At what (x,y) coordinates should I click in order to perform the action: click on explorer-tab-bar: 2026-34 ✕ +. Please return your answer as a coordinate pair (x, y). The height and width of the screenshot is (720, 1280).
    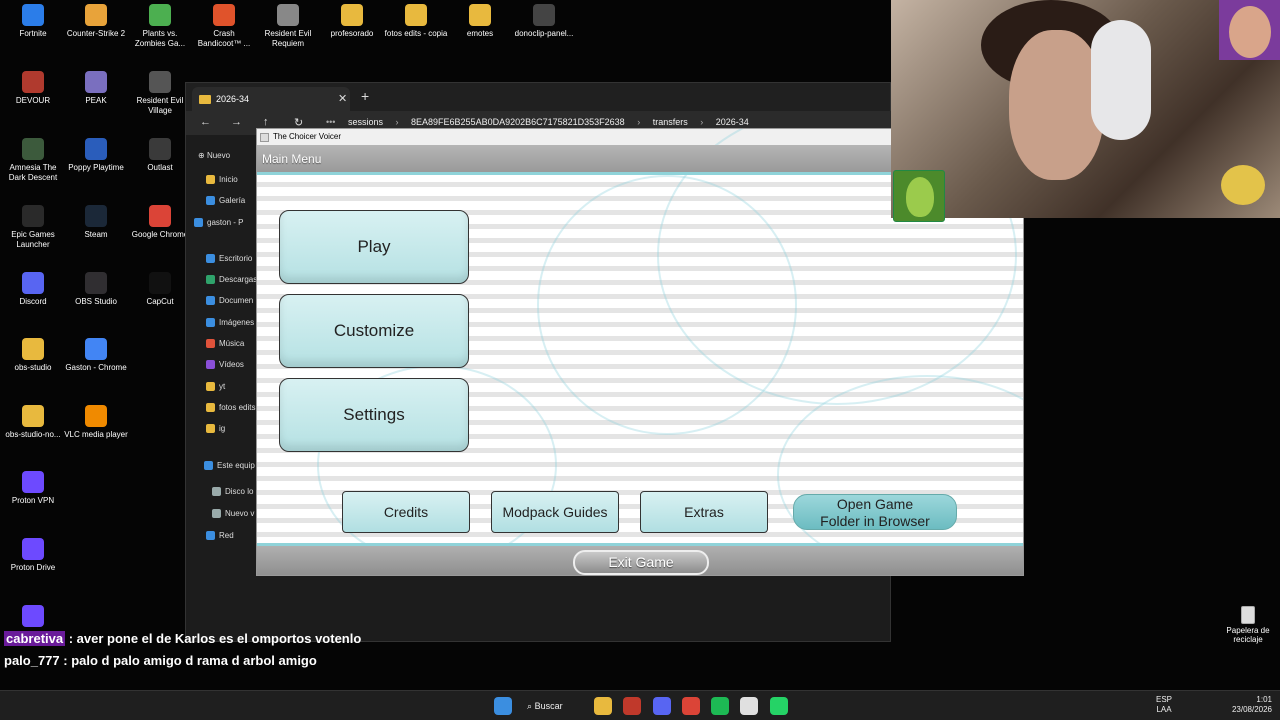
    Looking at the image, I should click on (538, 97).